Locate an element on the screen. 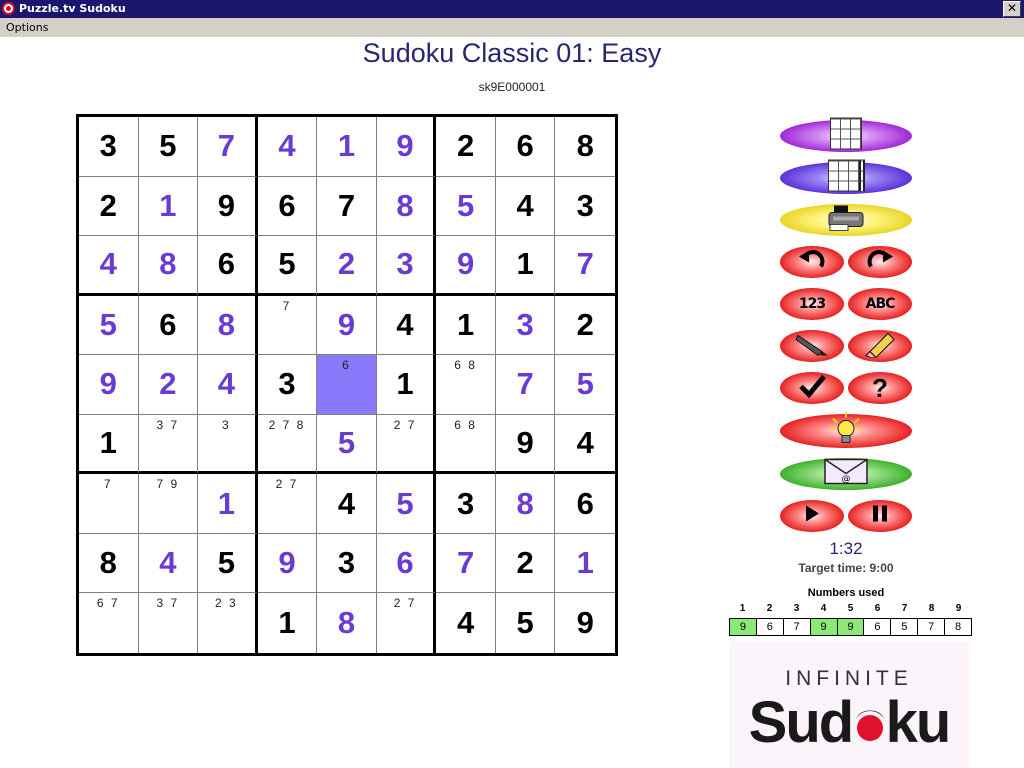 This screenshot has width=1024, height=768. number-mode-button: 123 is located at coordinates (812, 304).